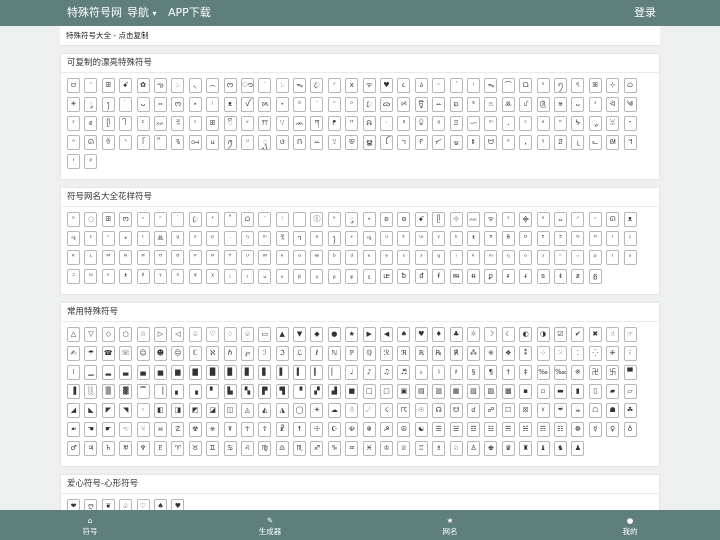 This screenshot has width=720, height=540. Describe the element at coordinates (387, 238) in the screenshot. I see `symbol-button: ᵘ` at that location.